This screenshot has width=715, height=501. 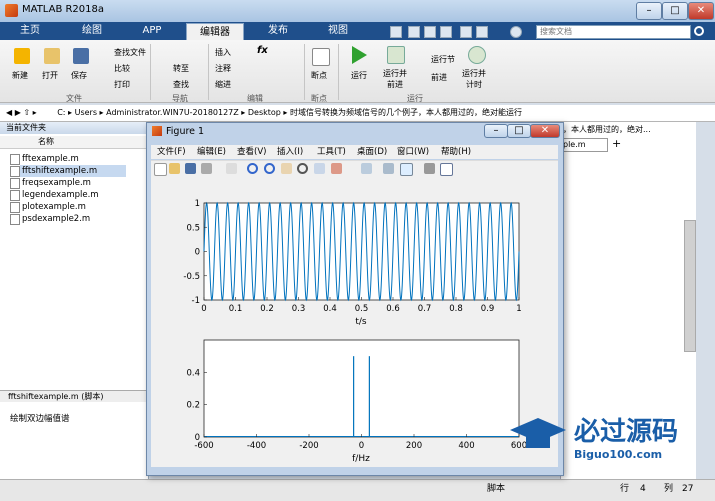 What do you see at coordinates (446, 32) in the screenshot?
I see `paste-quick-icon` at bounding box center [446, 32].